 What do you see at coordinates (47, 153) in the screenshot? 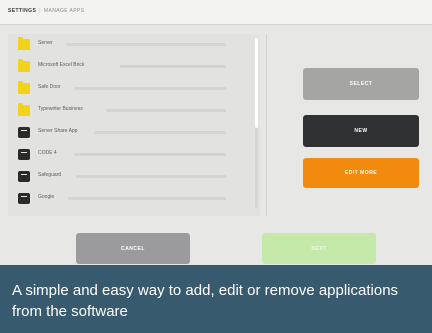
I see `app-name: CODE 4` at bounding box center [47, 153].